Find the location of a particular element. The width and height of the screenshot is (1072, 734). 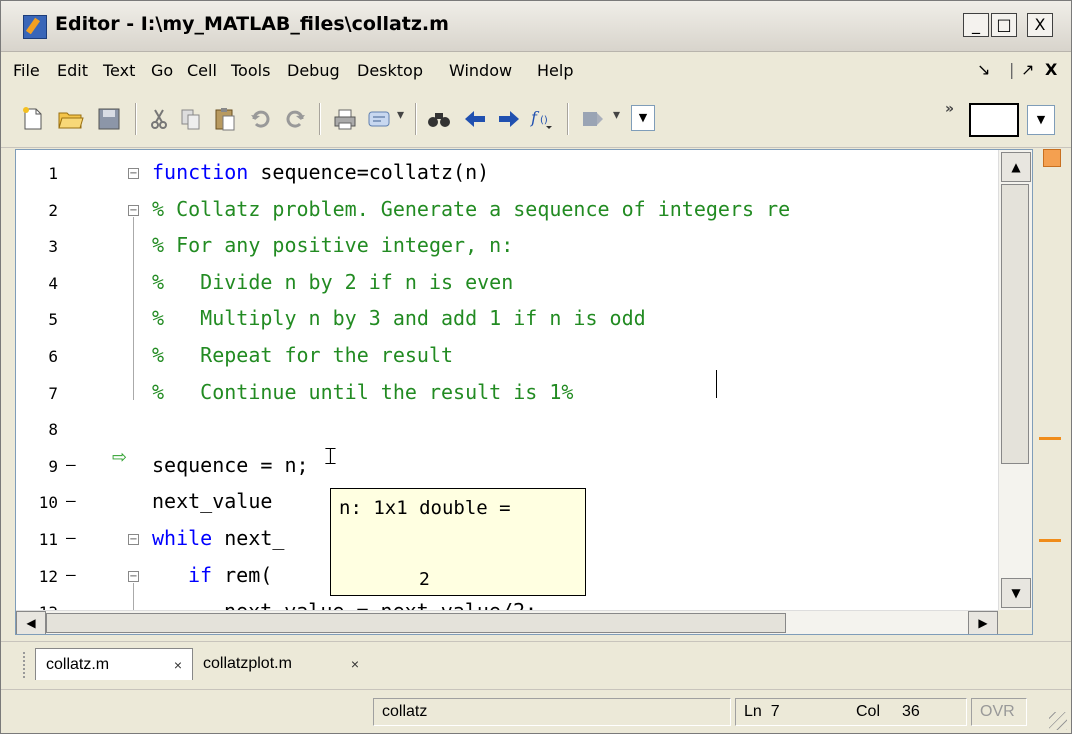

menu-desktop: Desktop is located at coordinates (390, 70).